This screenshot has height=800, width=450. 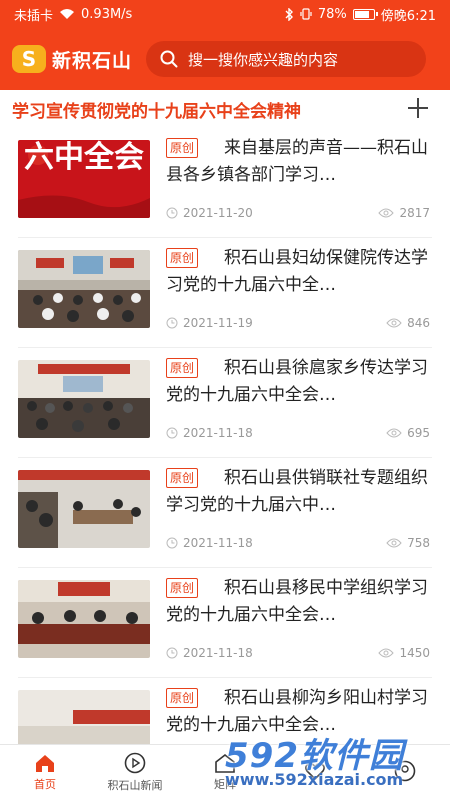 I want to click on bottom-tab-bar: 首页 积石山新闻 矩阵, so click(x=225, y=772).